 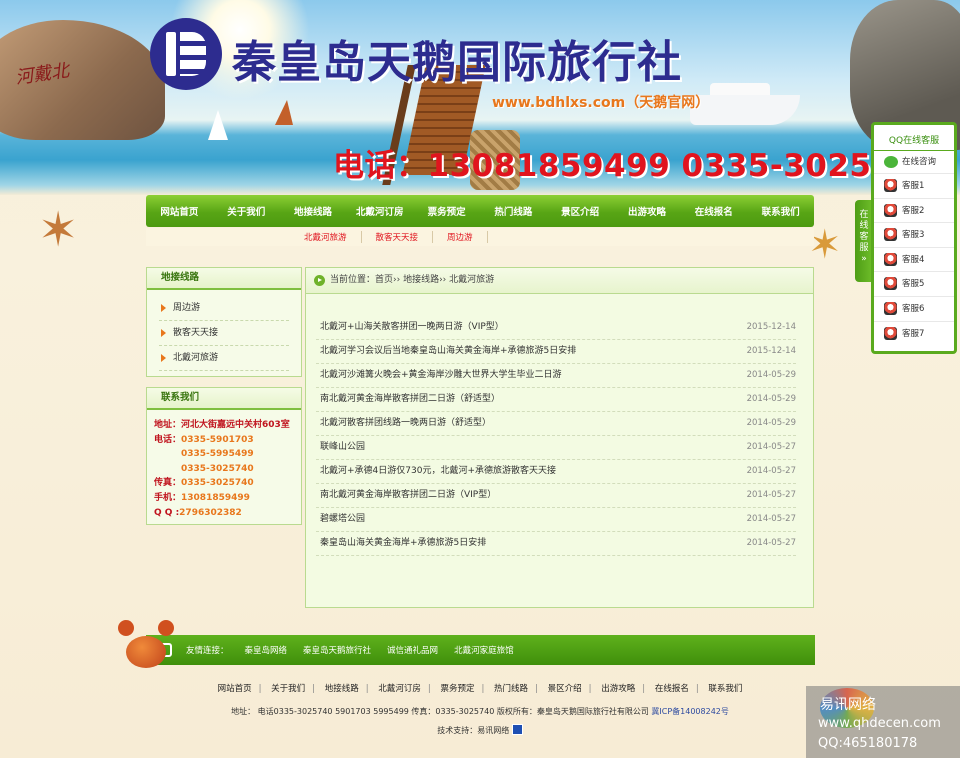 I want to click on article-title: 秦皇岛山海关黄金海岸+承德旅游5日安排, so click(x=403, y=543).